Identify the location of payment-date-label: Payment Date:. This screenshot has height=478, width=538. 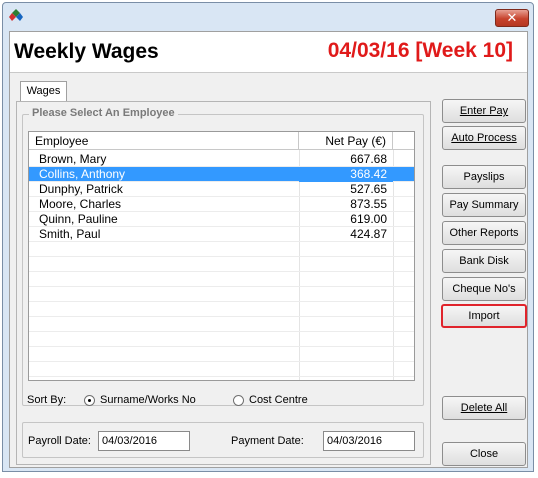
(267, 441).